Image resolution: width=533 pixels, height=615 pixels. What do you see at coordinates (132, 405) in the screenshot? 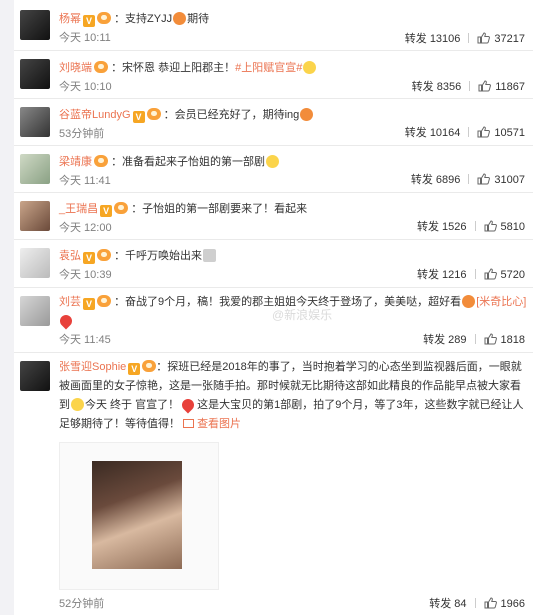
I see `comment-text-2: 今天 终于 官宣了！` at bounding box center [132, 405].